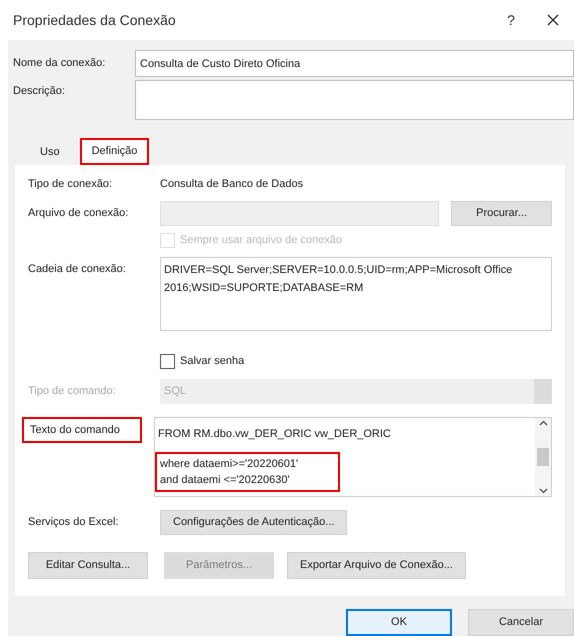 The height and width of the screenshot is (636, 574). Describe the element at coordinates (553, 20) in the screenshot. I see `close-icon` at that location.